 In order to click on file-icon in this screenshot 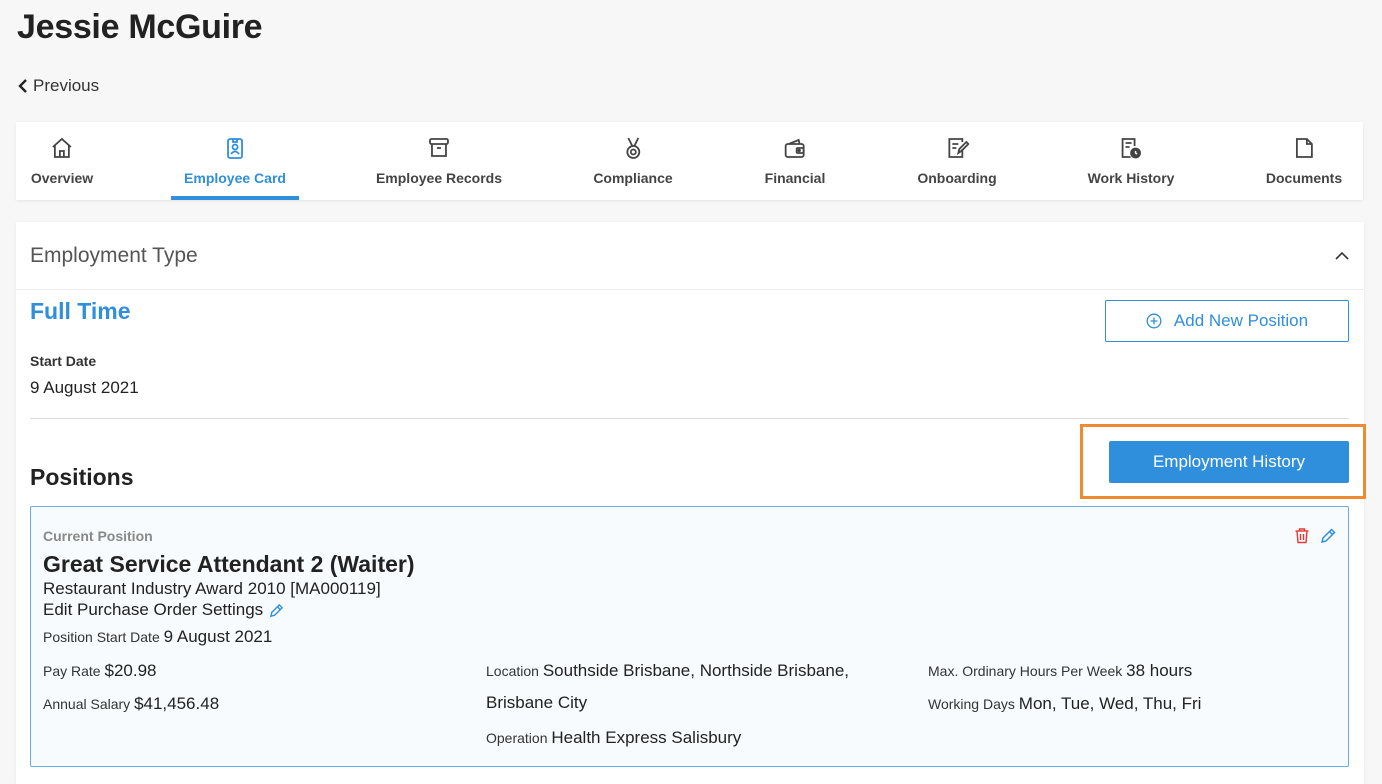, I will do `click(1304, 148)`.